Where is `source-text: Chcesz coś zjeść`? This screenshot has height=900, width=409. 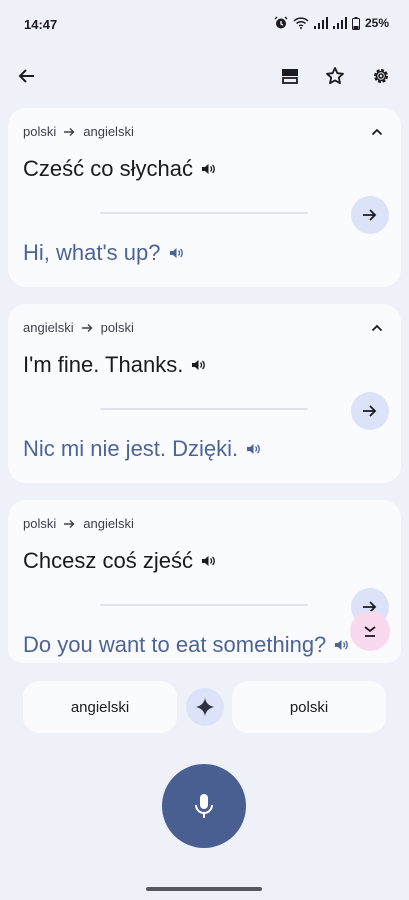
source-text: Chcesz coś zjeść is located at coordinates (119, 561).